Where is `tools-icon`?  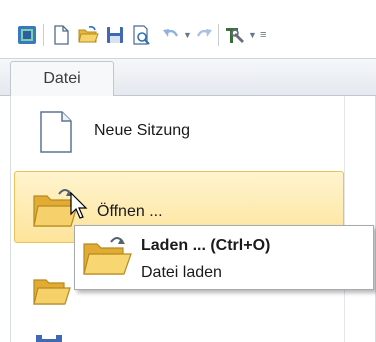
tools-icon is located at coordinates (235, 35).